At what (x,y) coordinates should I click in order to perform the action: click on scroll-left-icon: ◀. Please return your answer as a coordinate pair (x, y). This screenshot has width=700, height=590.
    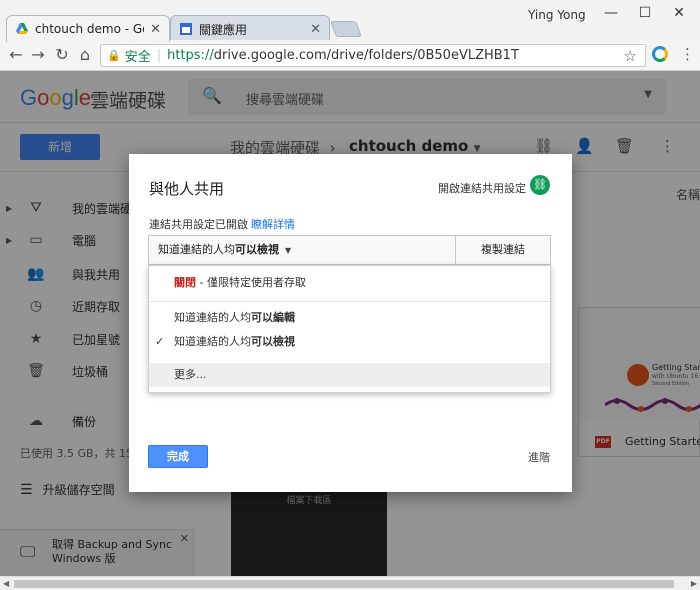
    Looking at the image, I should click on (6, 583).